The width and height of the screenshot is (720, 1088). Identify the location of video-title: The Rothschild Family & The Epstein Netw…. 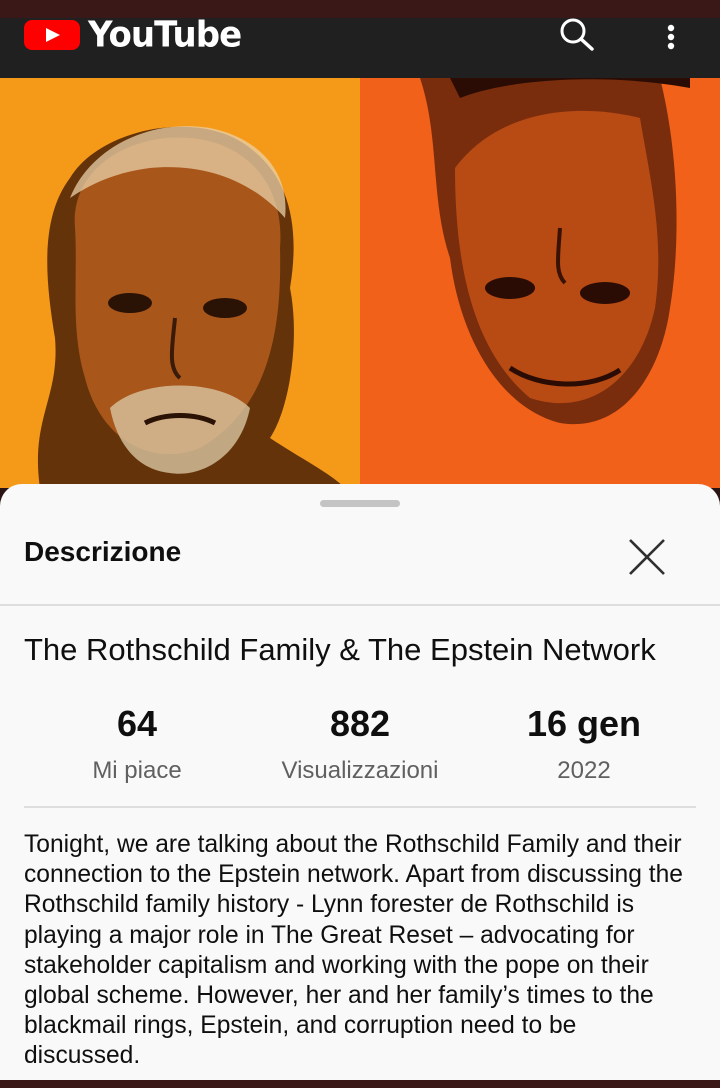
(340, 649).